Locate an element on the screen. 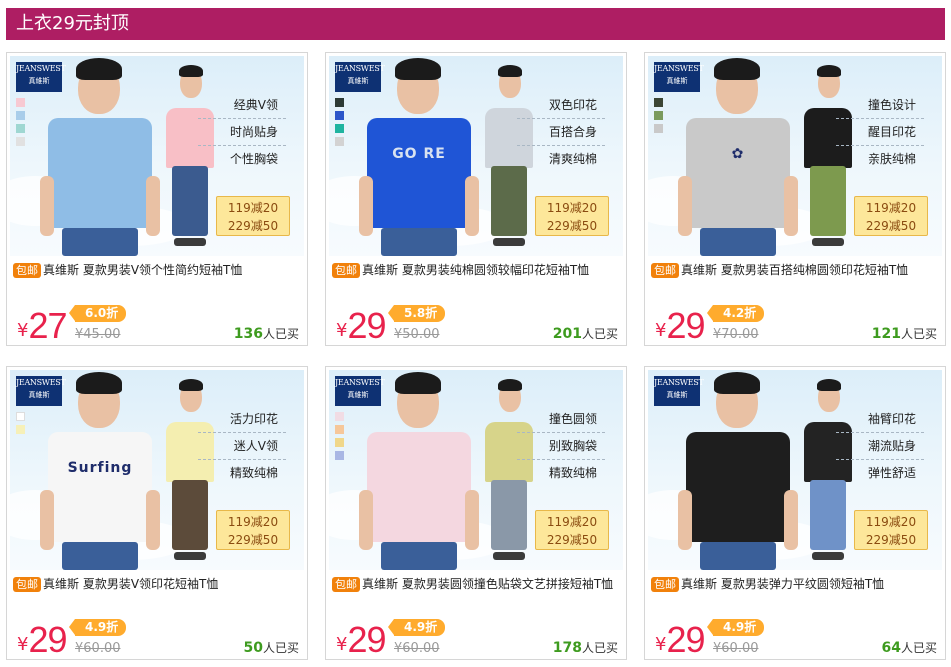 The height and width of the screenshot is (667, 951). product-title-row: 包邮 真维斯 夏款男装弹力平纹圆领短袖T恤 is located at coordinates (797, 584).